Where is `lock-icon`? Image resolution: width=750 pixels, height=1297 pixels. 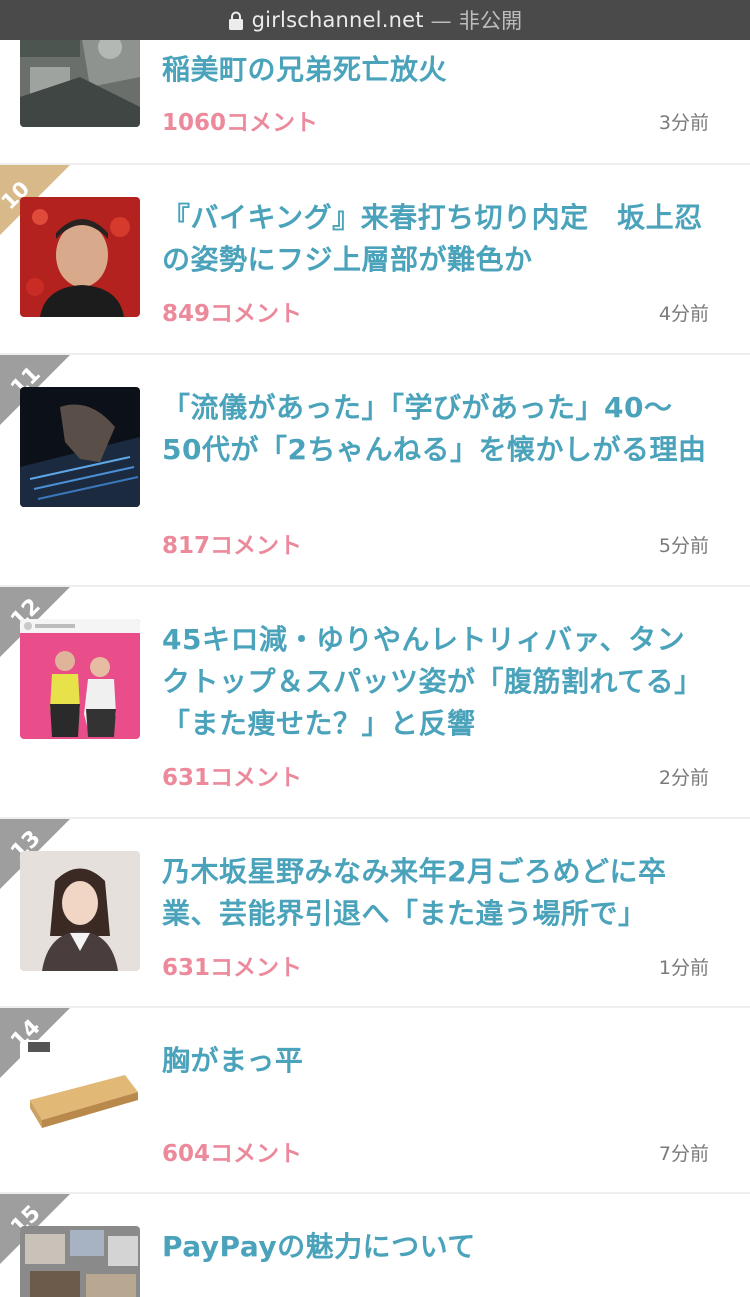 lock-icon is located at coordinates (235, 20).